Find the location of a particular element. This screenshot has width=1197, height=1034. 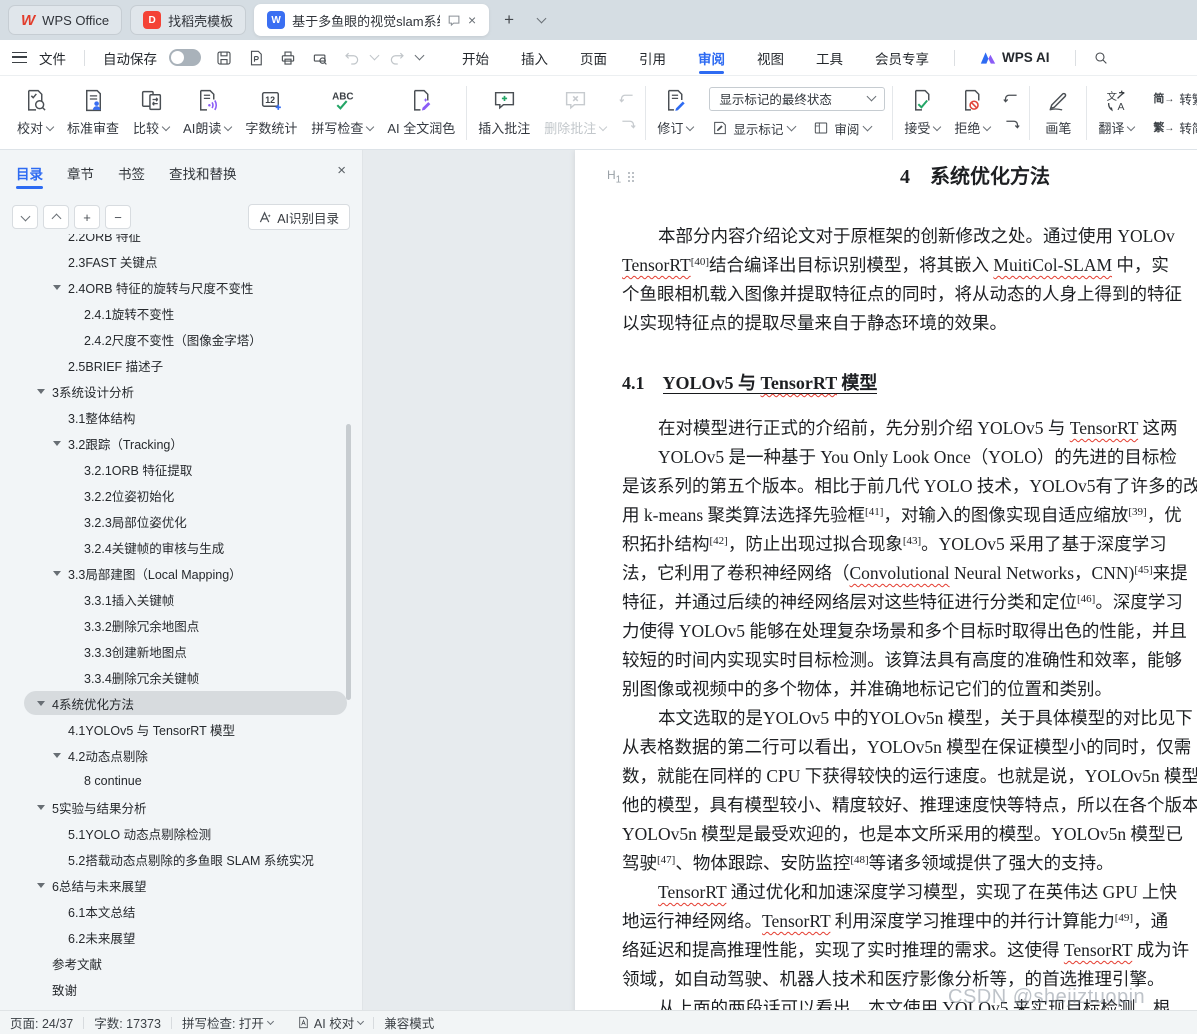

expand-all-button is located at coordinates (25, 217).